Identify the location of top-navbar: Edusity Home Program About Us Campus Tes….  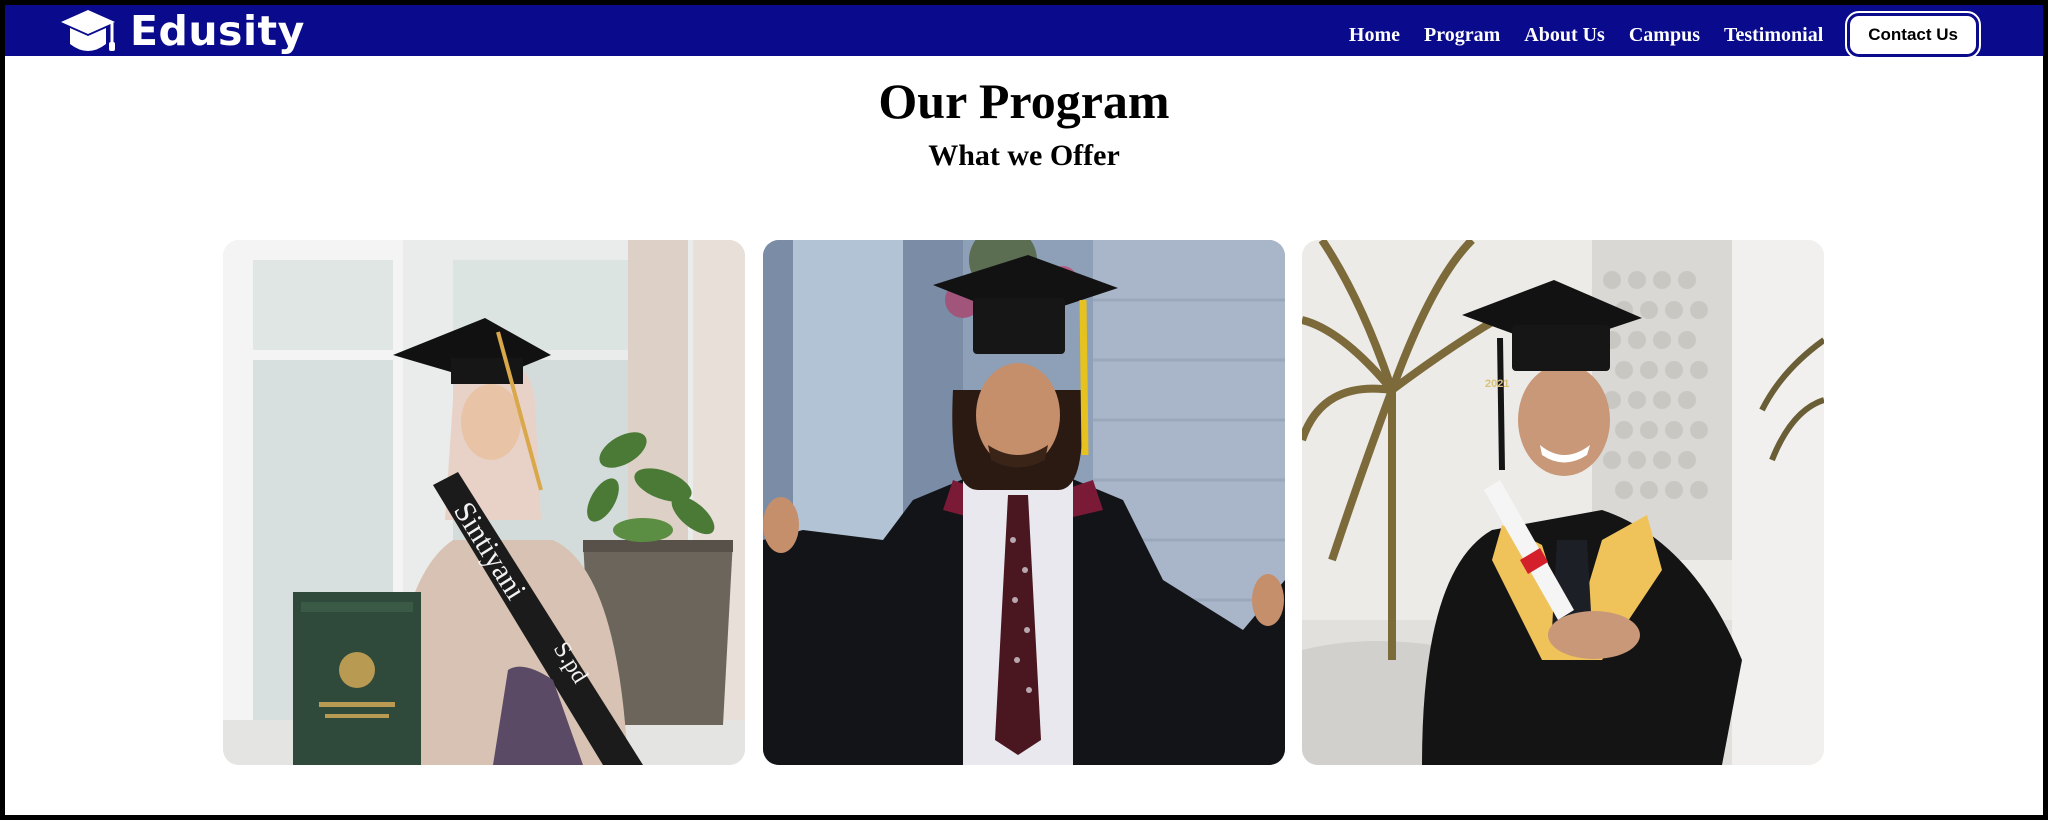
(1024, 32).